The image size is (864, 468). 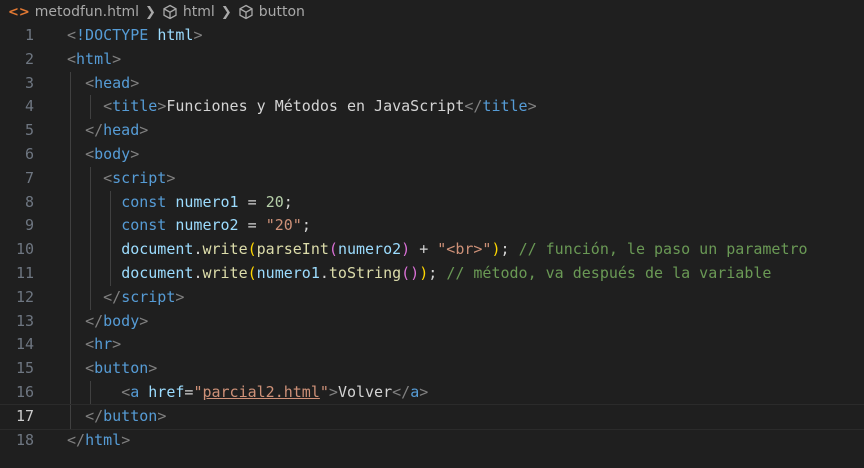 I want to click on code-token: numero2, so click(x=369, y=249).